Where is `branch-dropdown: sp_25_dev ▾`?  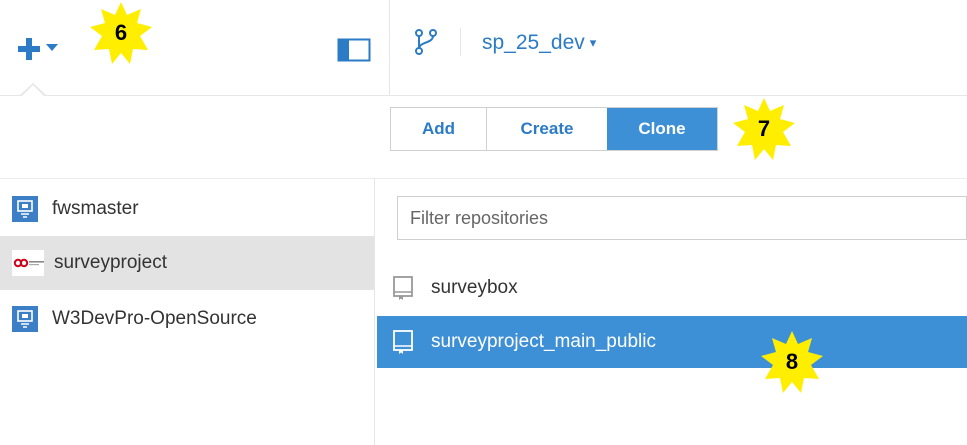
branch-dropdown: sp_25_dev ▾ is located at coordinates (539, 43).